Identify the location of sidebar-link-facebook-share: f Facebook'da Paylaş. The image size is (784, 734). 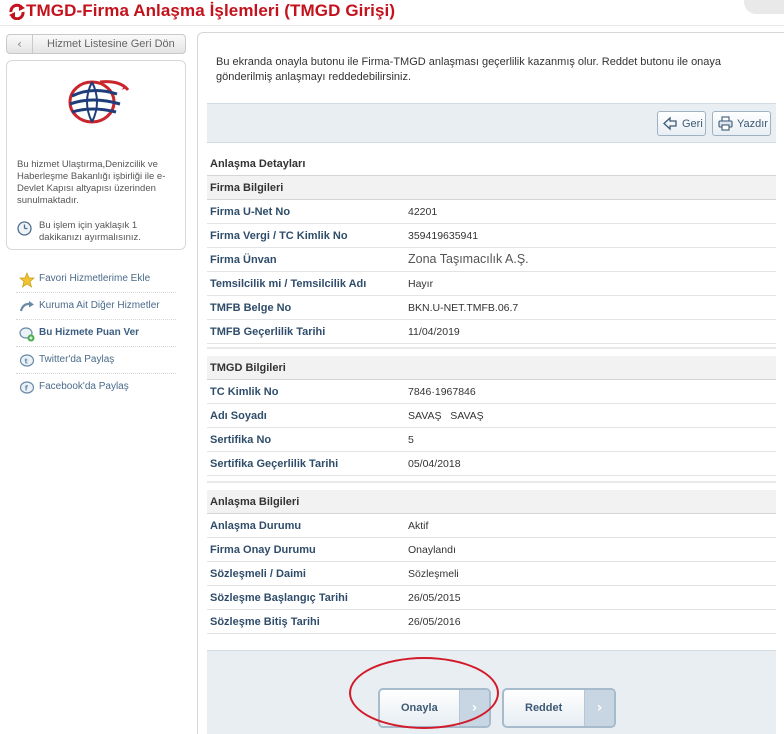
(96, 387).